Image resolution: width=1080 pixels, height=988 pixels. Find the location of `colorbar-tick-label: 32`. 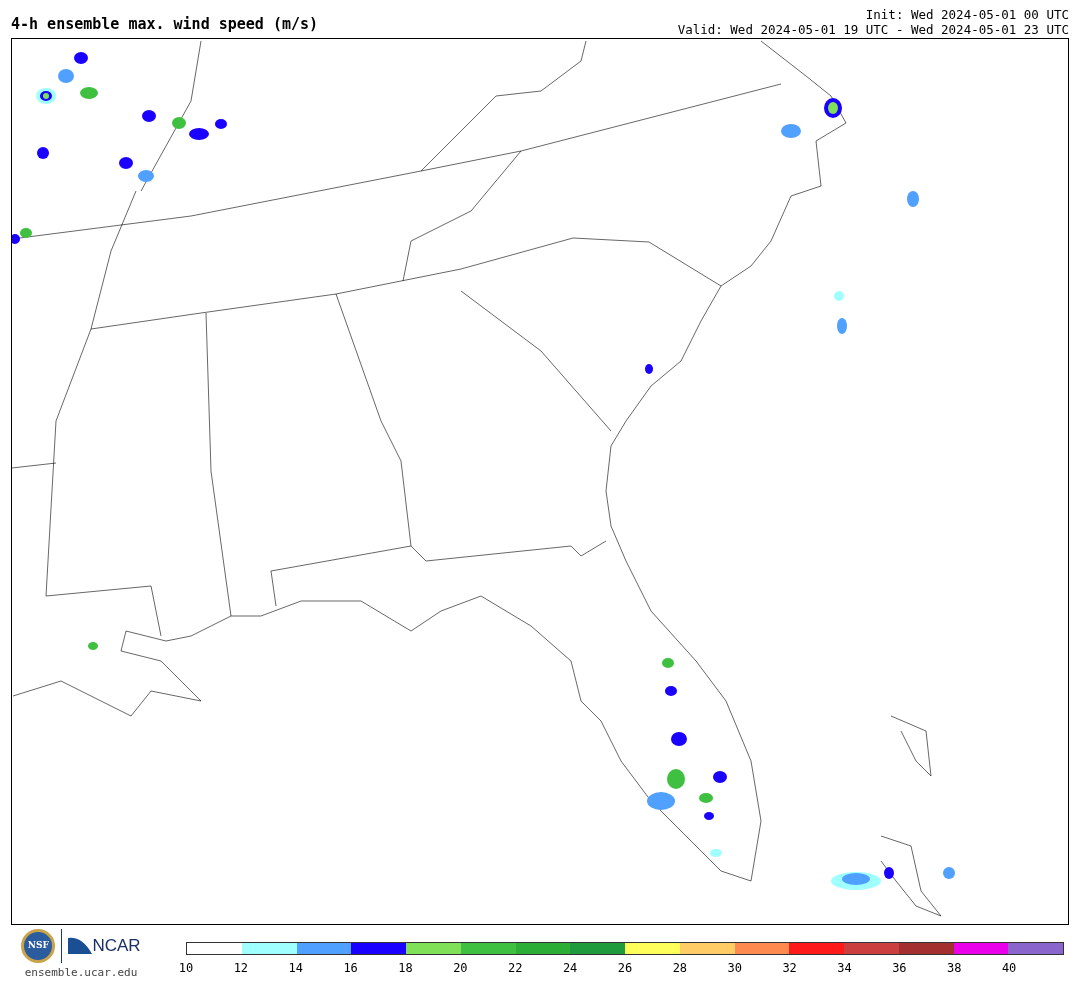

colorbar-tick-label: 32 is located at coordinates (789, 968).